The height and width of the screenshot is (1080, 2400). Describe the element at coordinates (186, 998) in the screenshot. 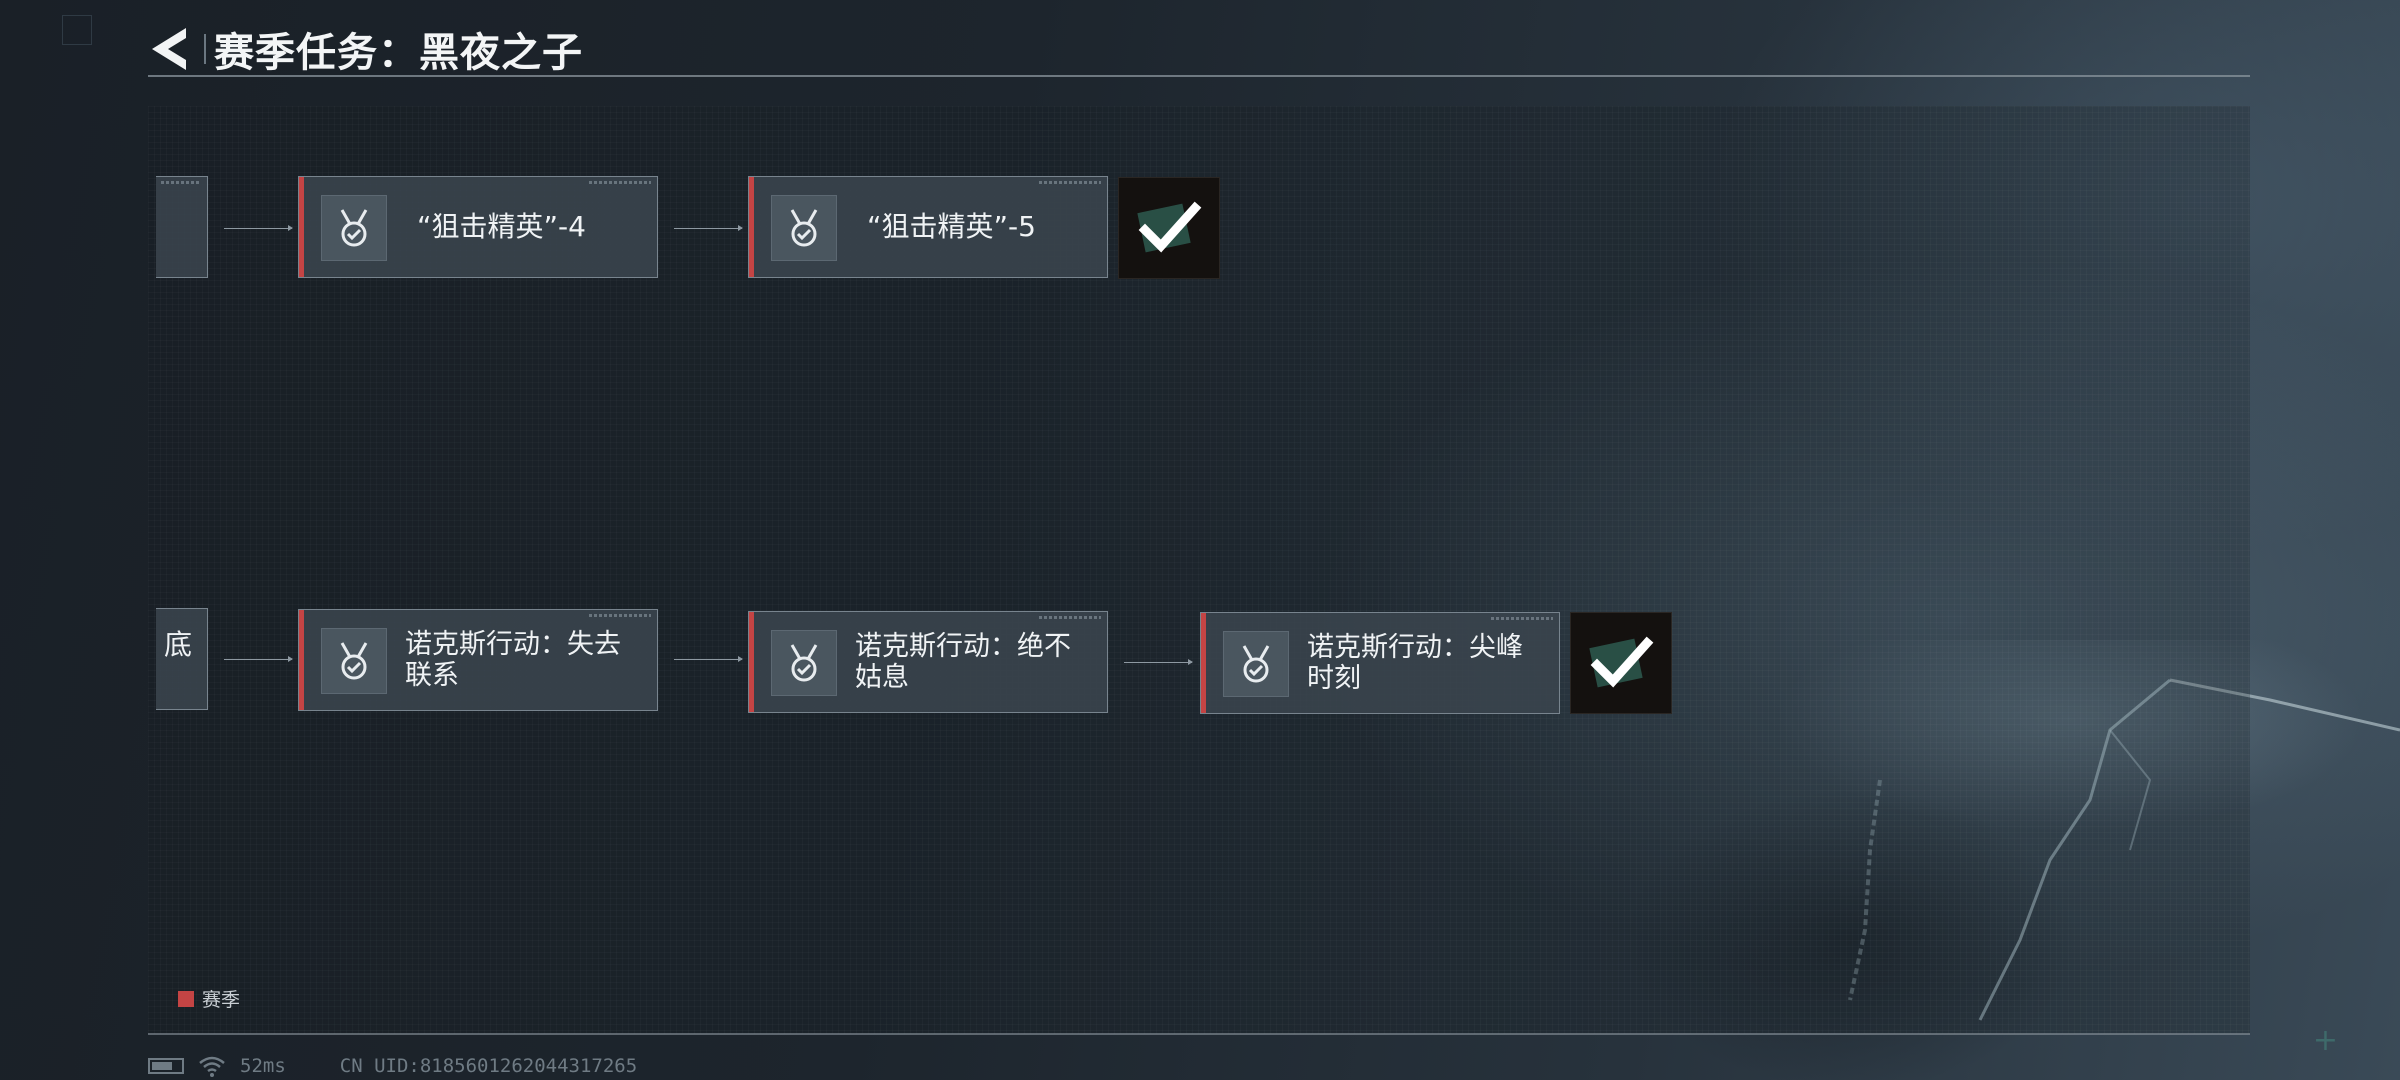

I see `legend-swatch` at that location.